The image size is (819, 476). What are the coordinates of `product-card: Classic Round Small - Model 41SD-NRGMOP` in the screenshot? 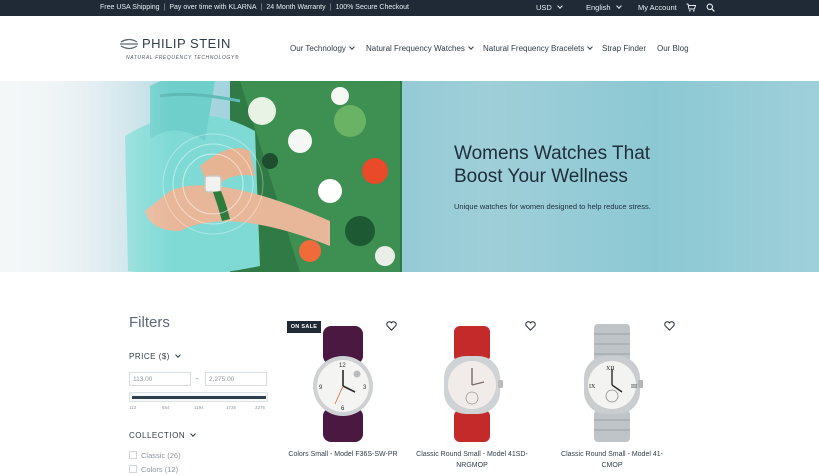 It's located at (472, 395).